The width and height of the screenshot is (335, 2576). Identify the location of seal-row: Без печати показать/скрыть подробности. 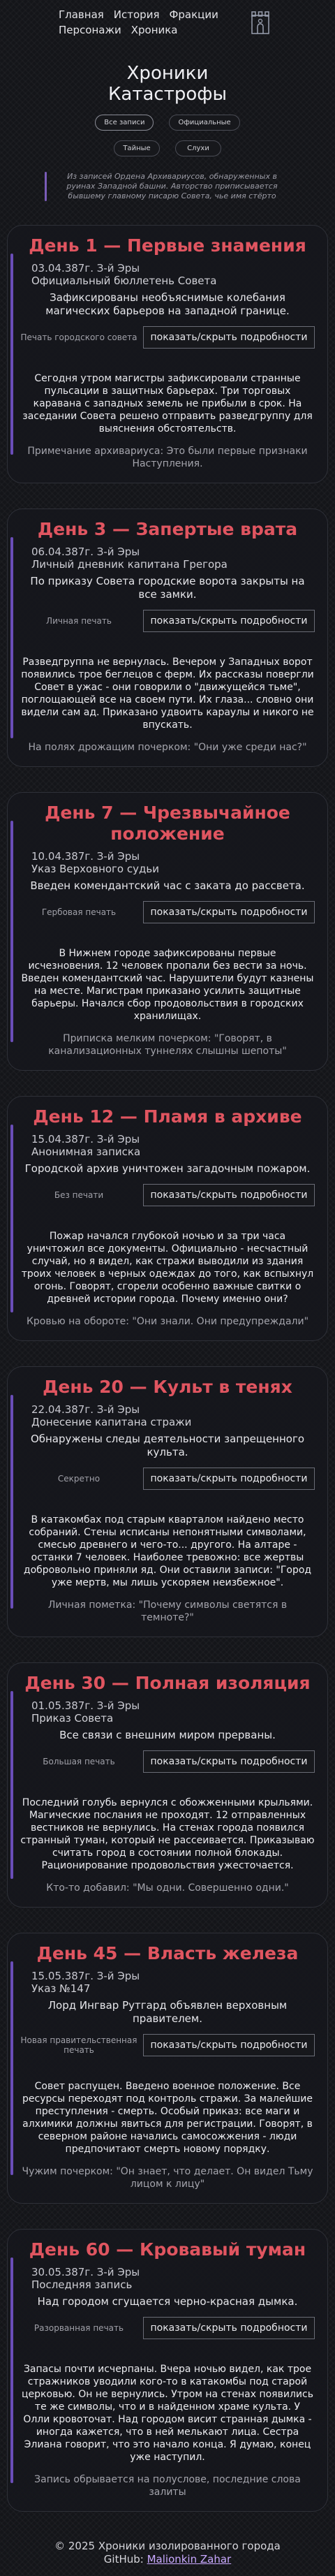
(167, 1195).